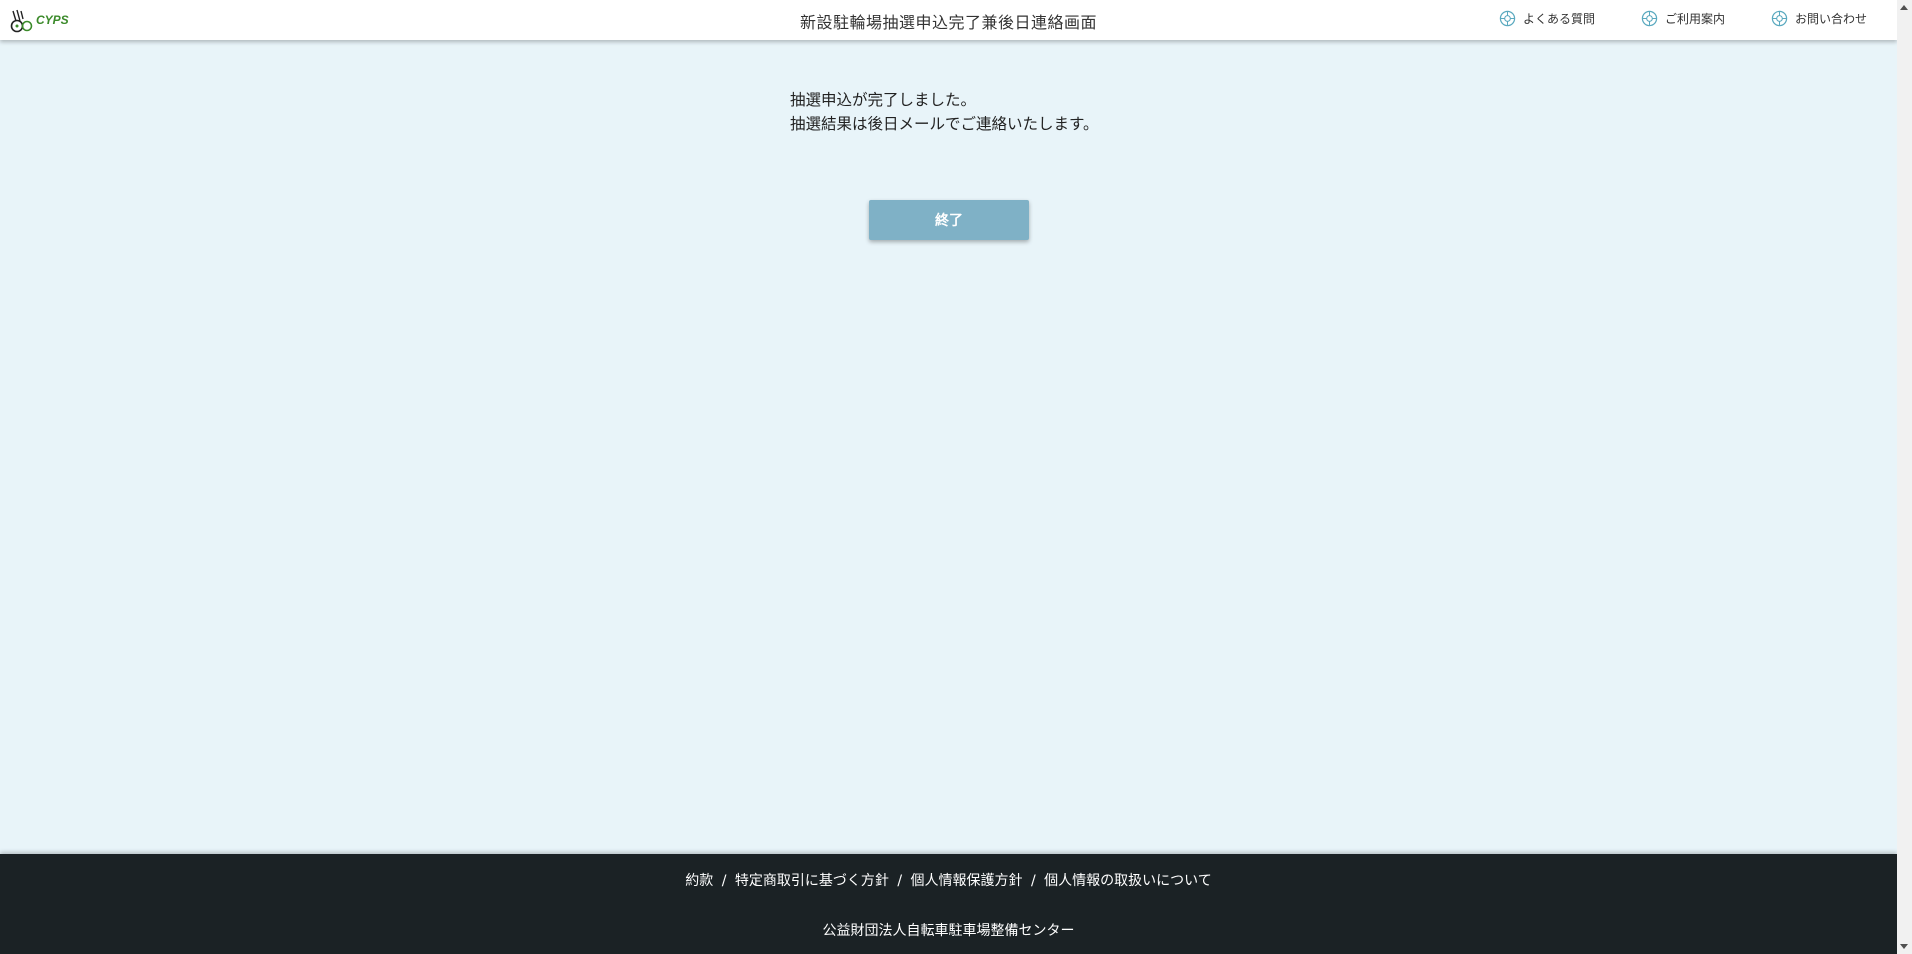  I want to click on scroll-up-arrow-icon, so click(1904, 7).